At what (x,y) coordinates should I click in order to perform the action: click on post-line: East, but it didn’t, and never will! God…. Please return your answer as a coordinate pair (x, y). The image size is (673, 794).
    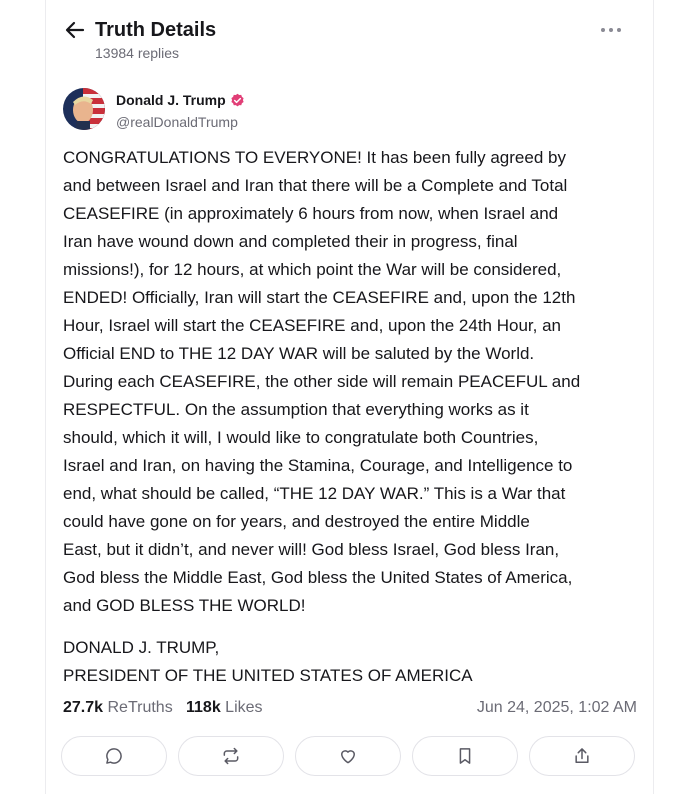
    Looking at the image, I should click on (311, 549).